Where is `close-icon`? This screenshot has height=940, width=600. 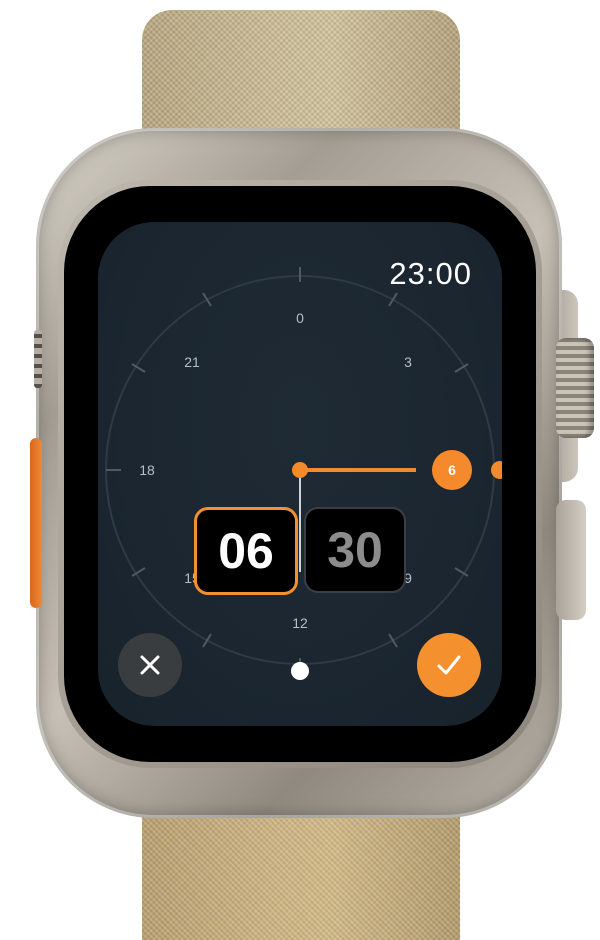
close-icon is located at coordinates (150, 665).